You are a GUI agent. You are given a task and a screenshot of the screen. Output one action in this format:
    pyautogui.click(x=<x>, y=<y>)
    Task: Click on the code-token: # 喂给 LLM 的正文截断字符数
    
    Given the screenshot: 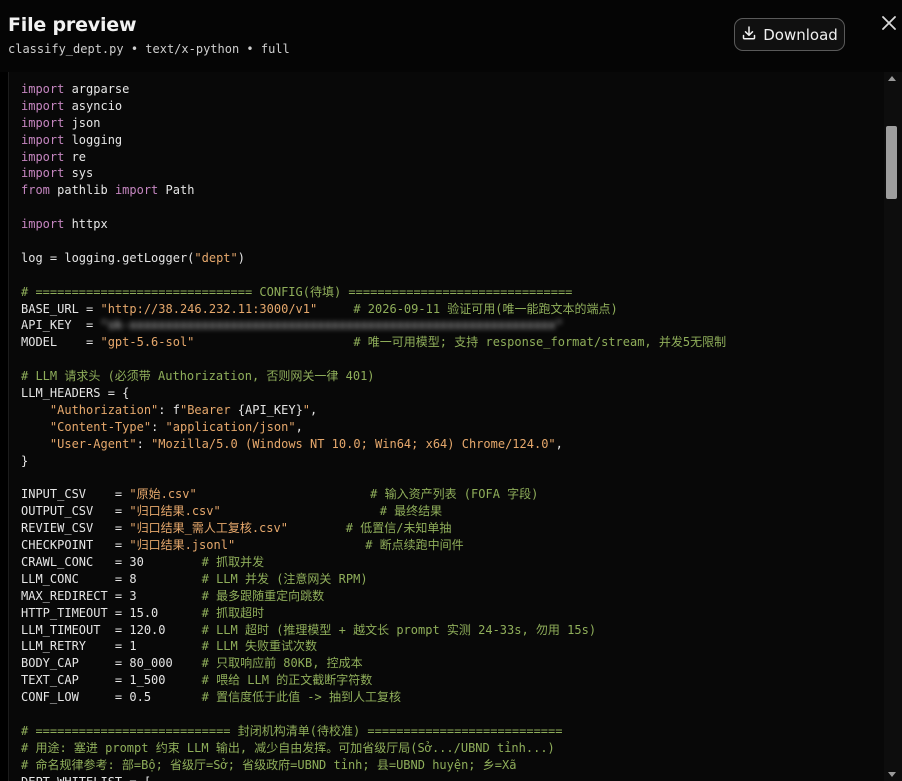 What is the action you would take?
    pyautogui.click(x=287, y=680)
    